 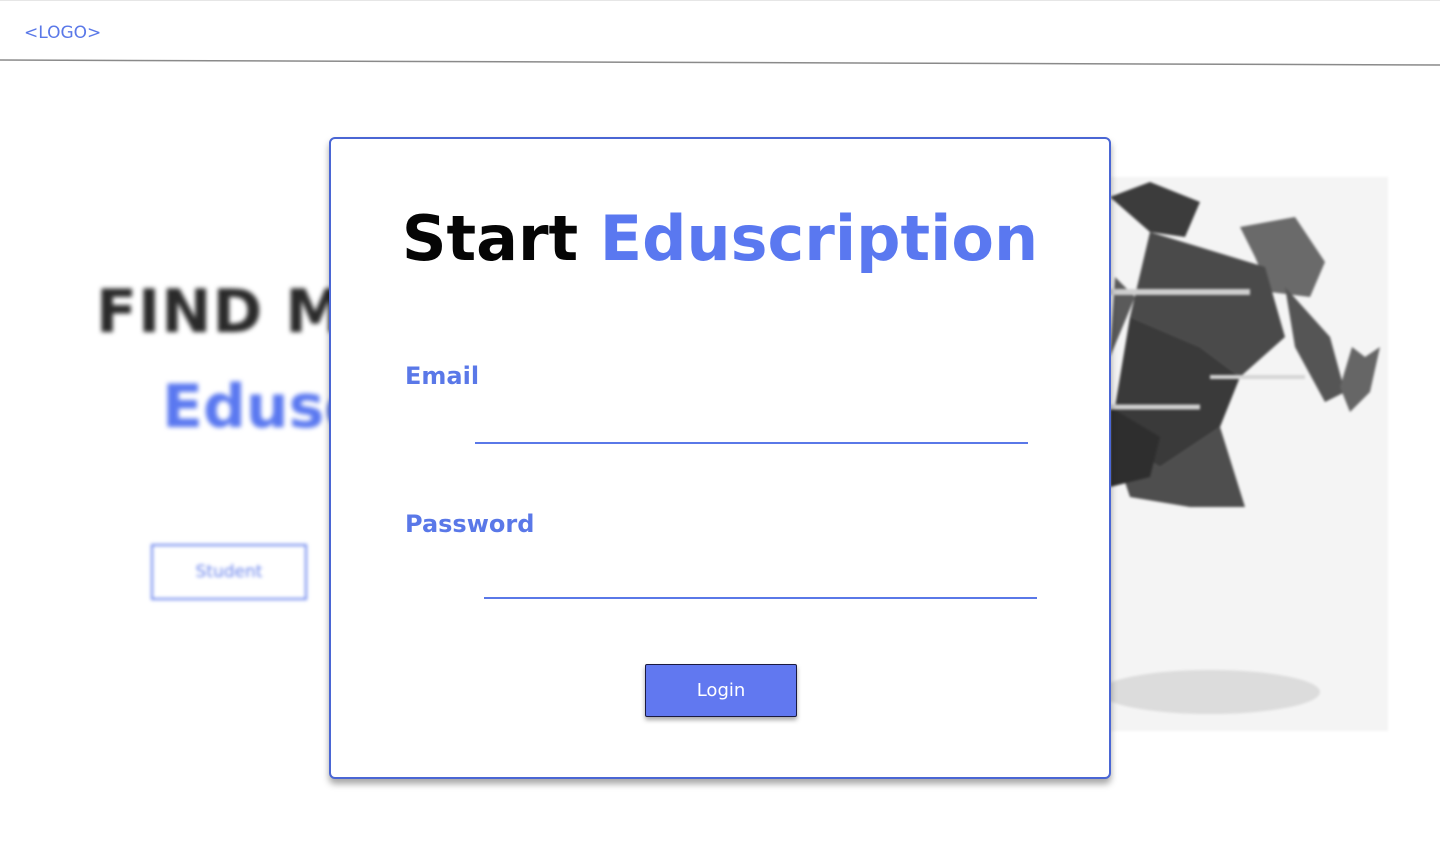 I want to click on modal-title-brand: Eduscription, so click(x=819, y=238).